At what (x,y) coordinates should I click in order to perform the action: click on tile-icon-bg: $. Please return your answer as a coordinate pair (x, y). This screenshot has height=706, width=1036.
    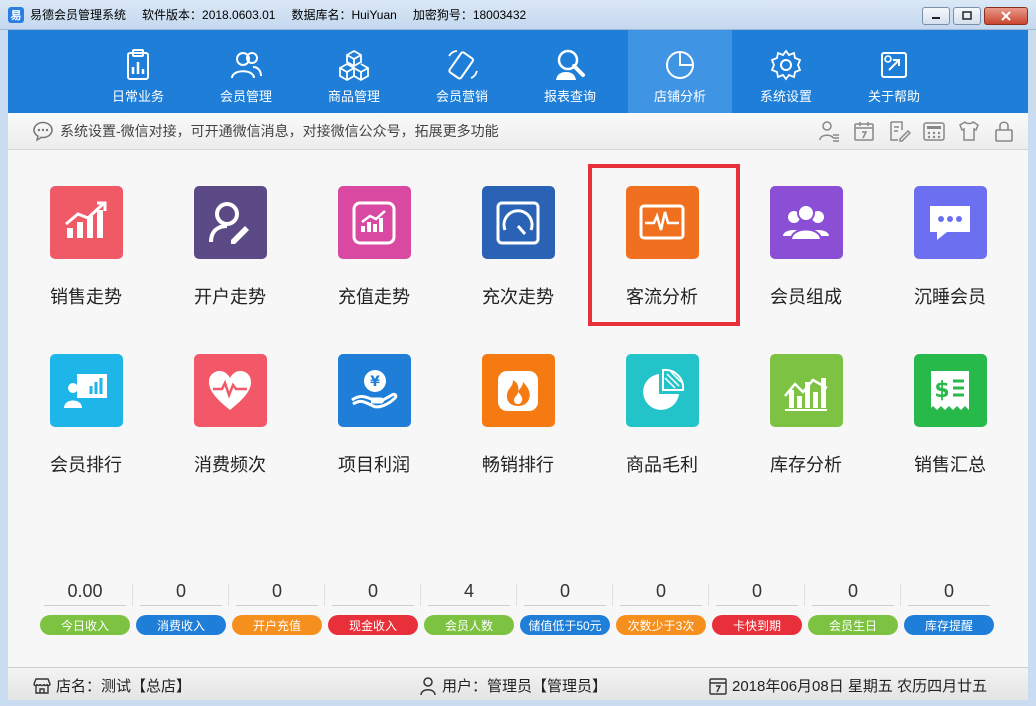
    Looking at the image, I should click on (950, 390).